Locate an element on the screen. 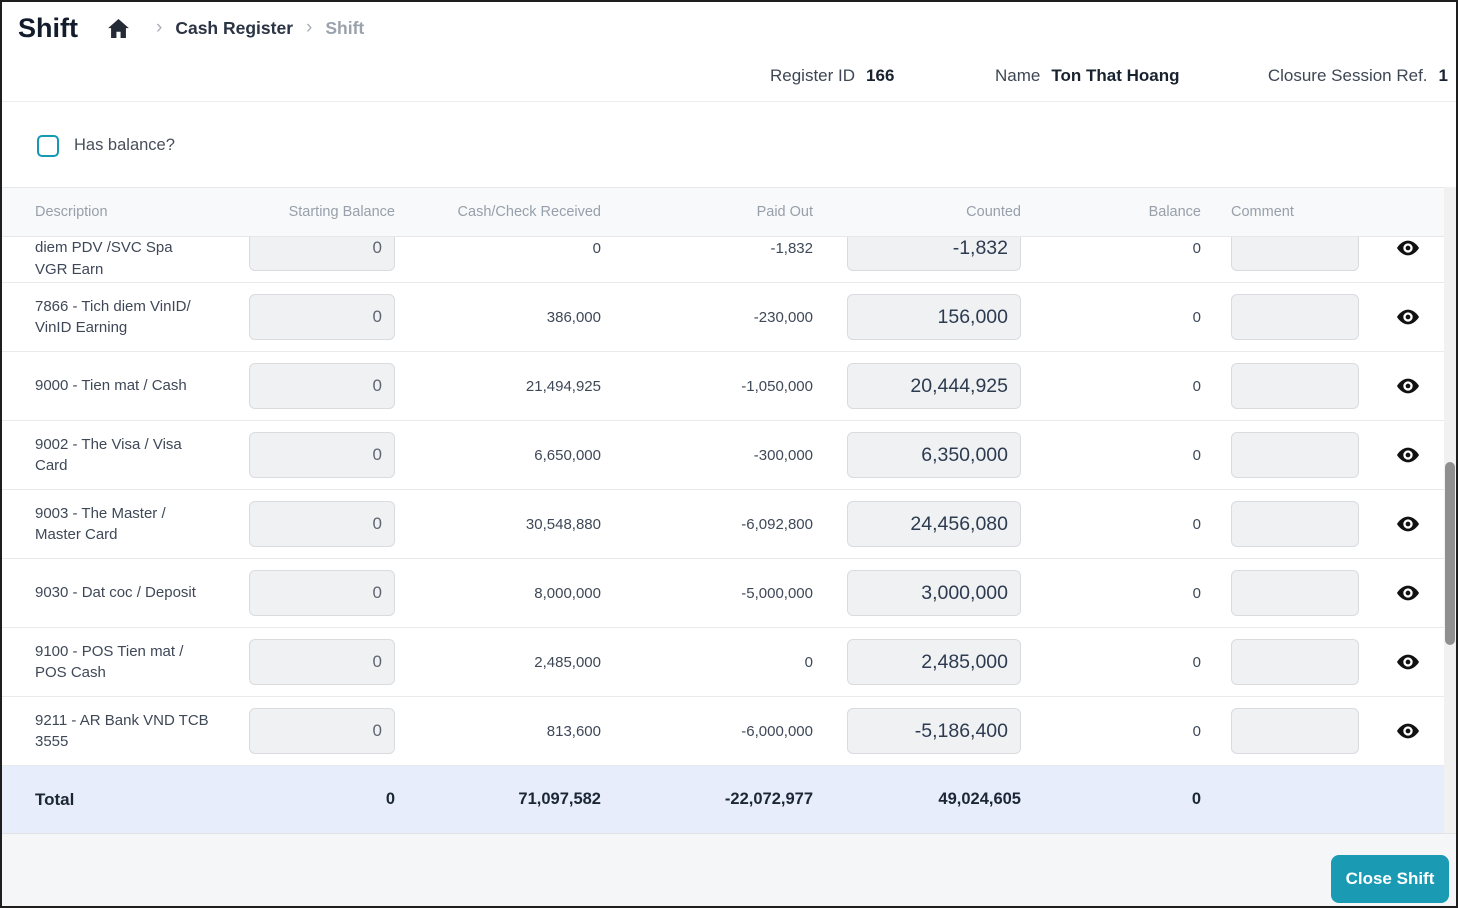 The width and height of the screenshot is (1458, 908). cell-paid-out: -230,000 is located at coordinates (783, 317).